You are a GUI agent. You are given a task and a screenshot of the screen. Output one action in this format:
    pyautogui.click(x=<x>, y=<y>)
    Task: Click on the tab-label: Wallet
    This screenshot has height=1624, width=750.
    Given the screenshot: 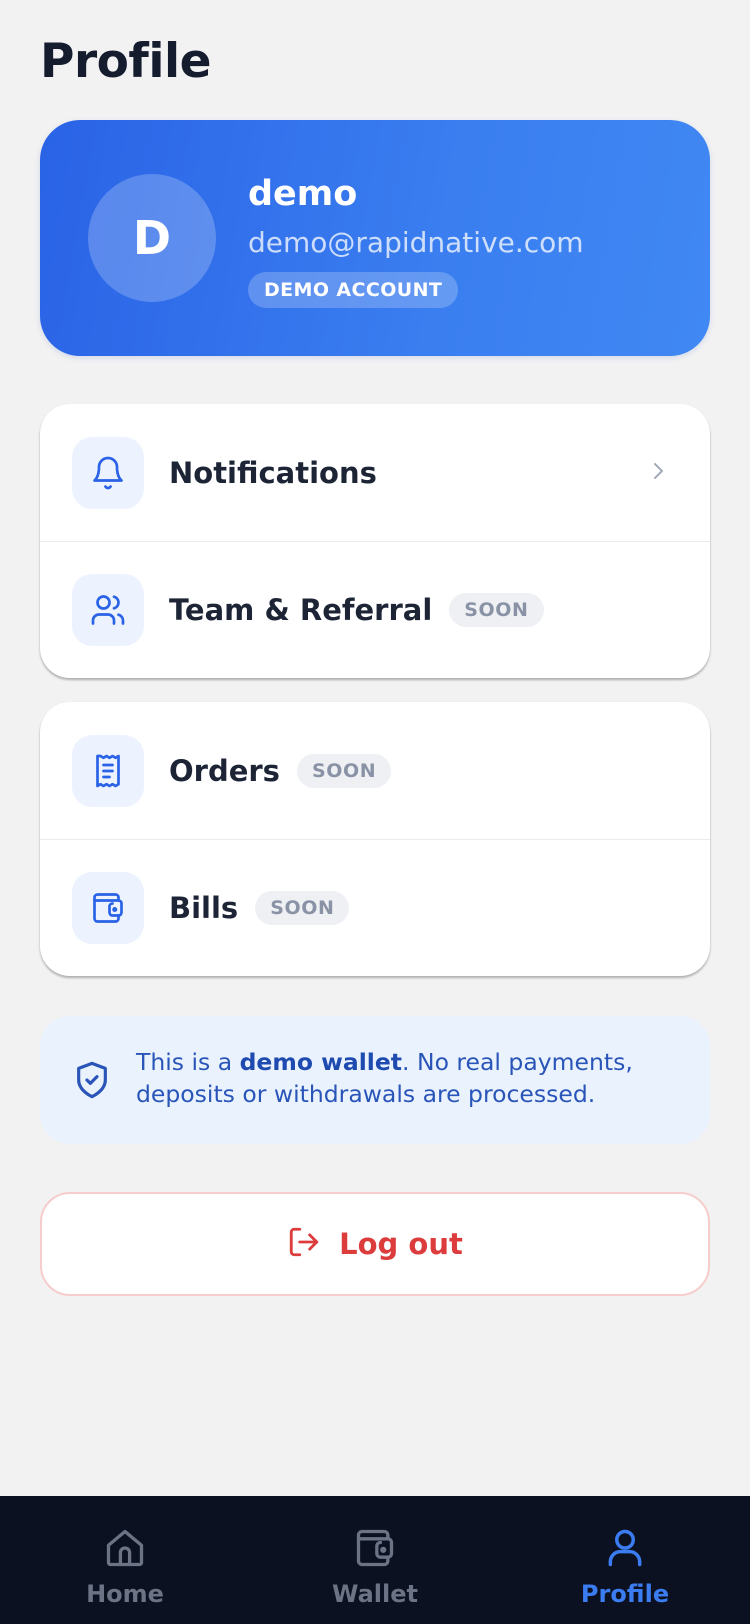 What is the action you would take?
    pyautogui.click(x=374, y=1594)
    